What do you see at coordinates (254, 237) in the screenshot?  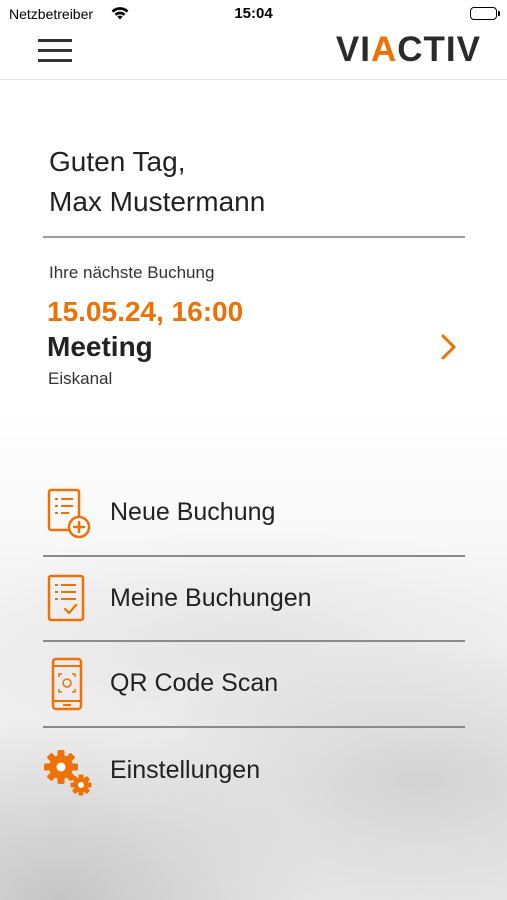 I see `greeting-divider` at bounding box center [254, 237].